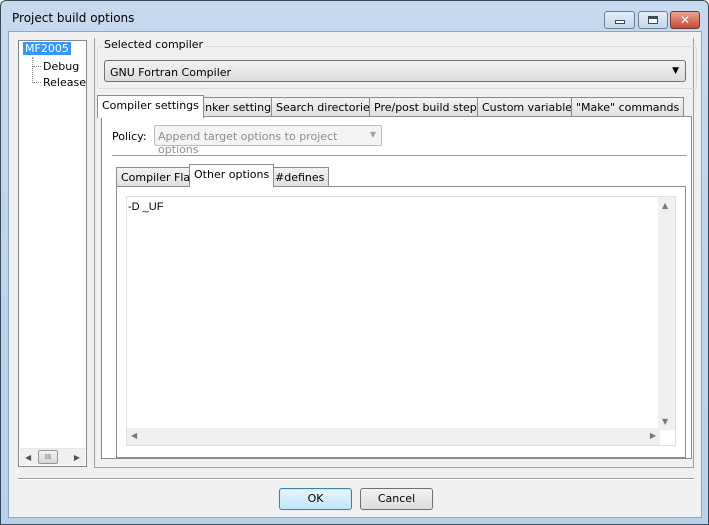 The height and width of the screenshot is (525, 709). I want to click on scroll-up-icon: ▲, so click(665, 205).